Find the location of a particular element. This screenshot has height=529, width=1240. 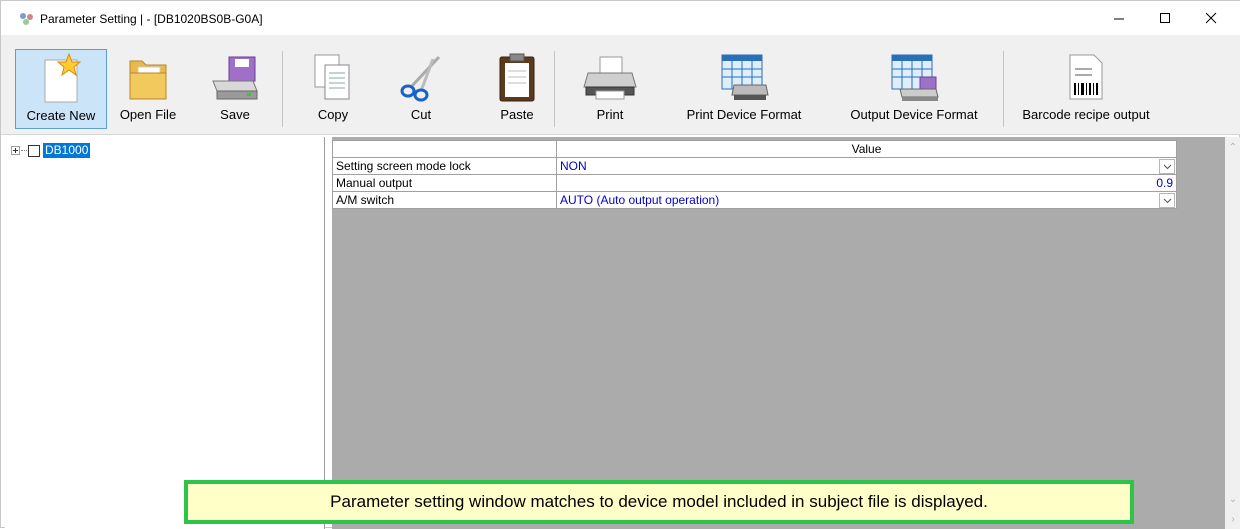

print-label: Print is located at coordinates (610, 114).